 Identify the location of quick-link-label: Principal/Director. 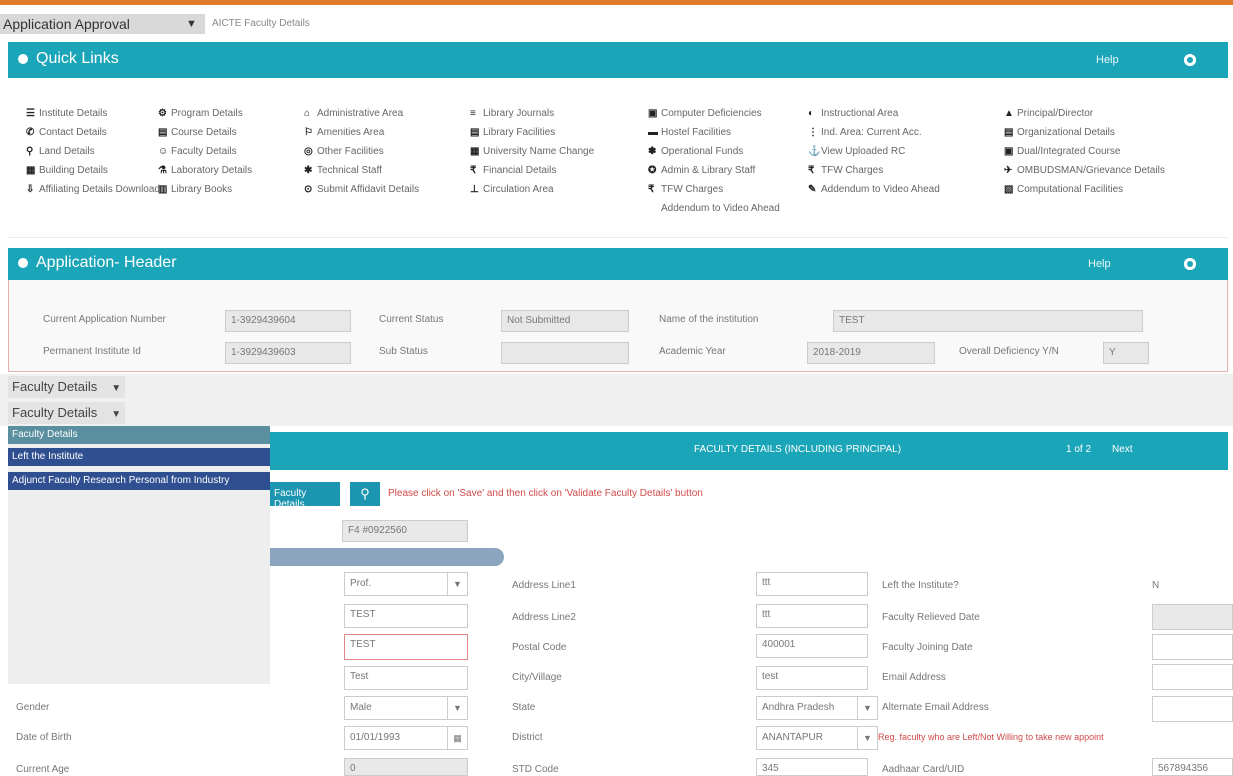
(1055, 113).